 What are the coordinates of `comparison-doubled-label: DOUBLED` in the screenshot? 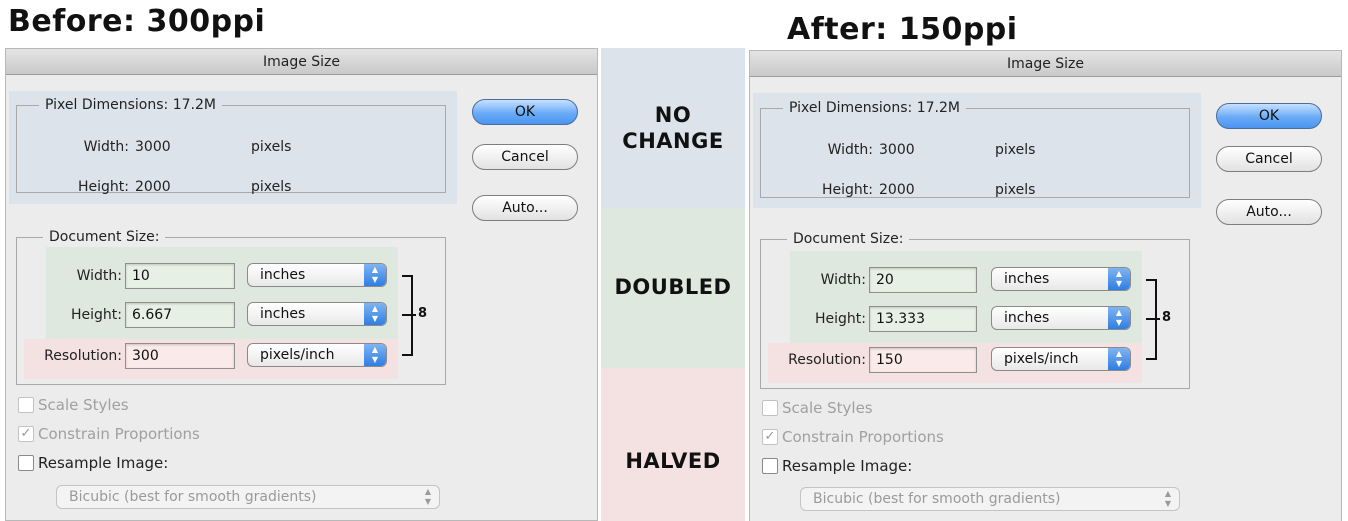 It's located at (673, 287).